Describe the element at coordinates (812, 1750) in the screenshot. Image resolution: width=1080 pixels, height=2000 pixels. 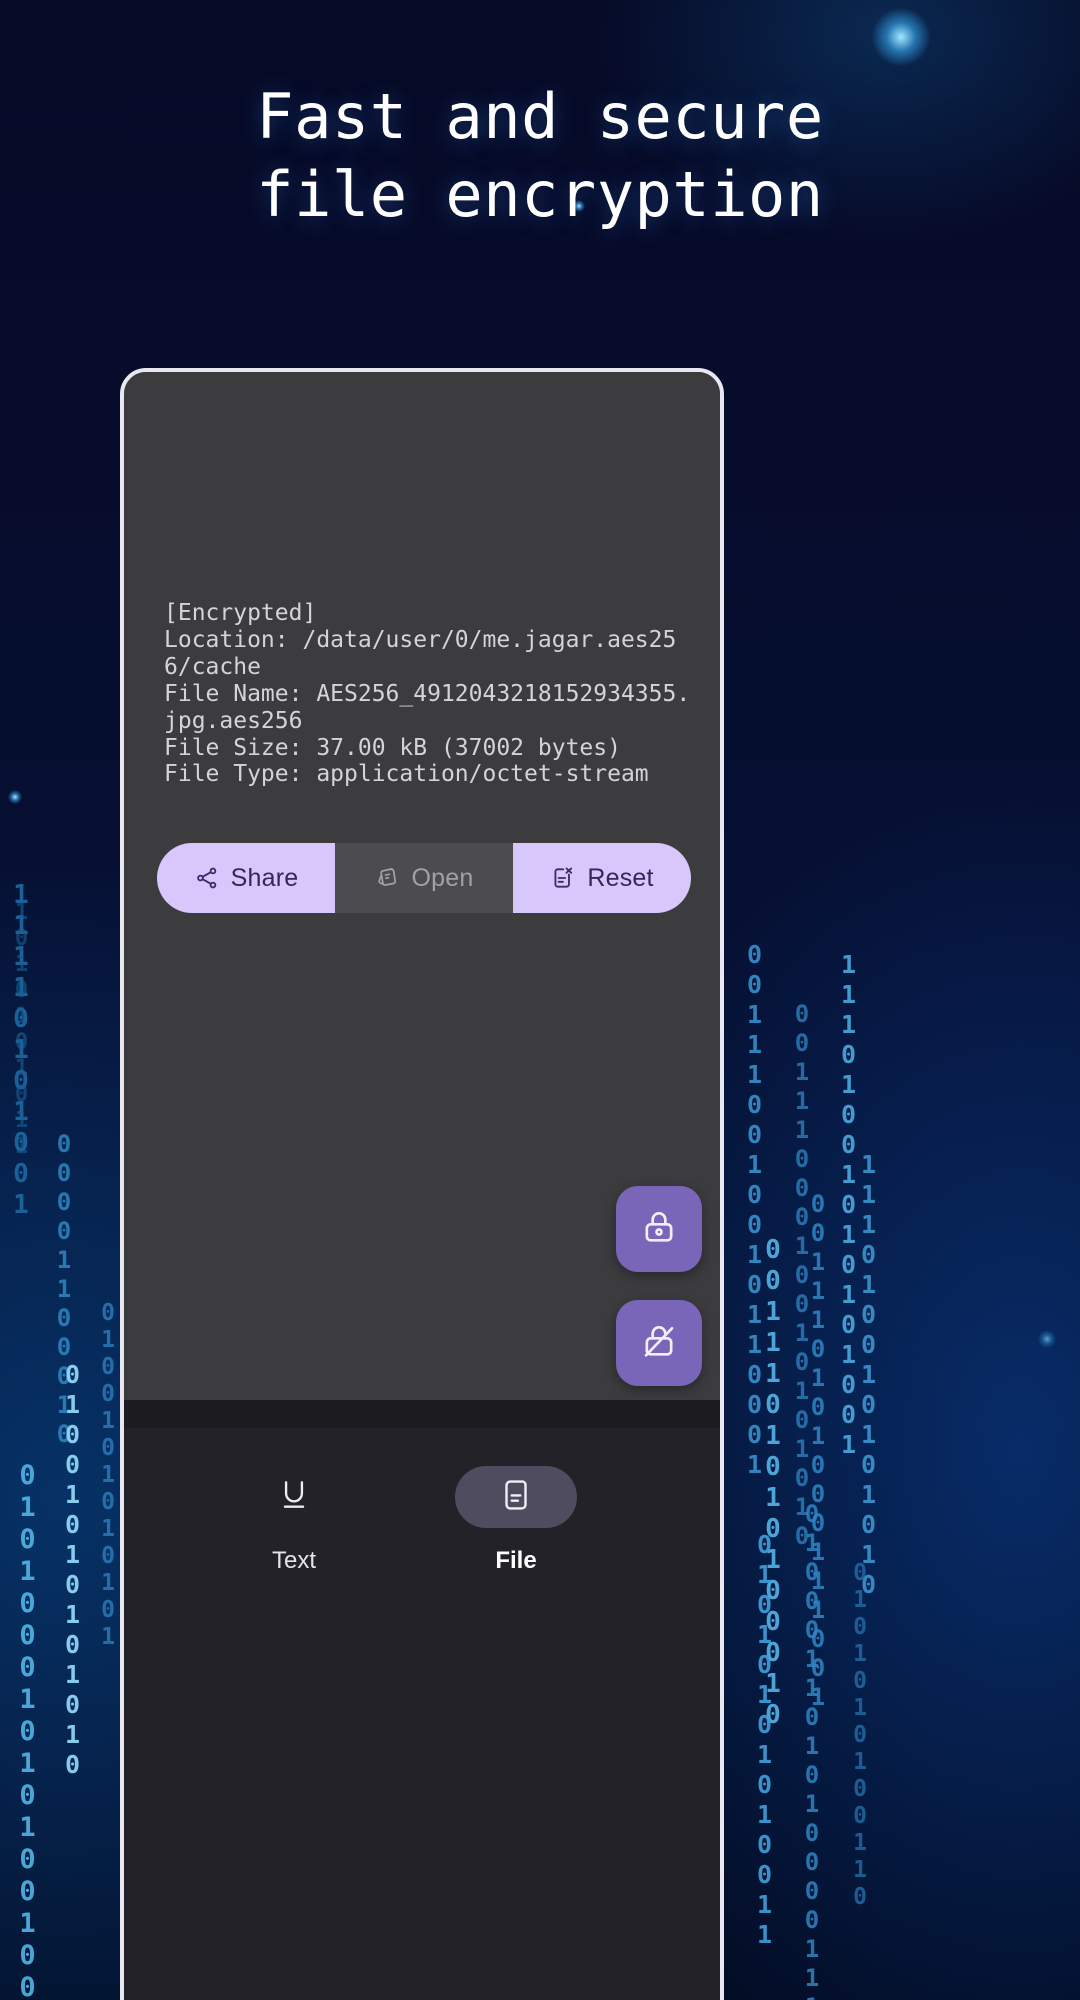
I see `binary-stream: 0100011010100001110` at that location.